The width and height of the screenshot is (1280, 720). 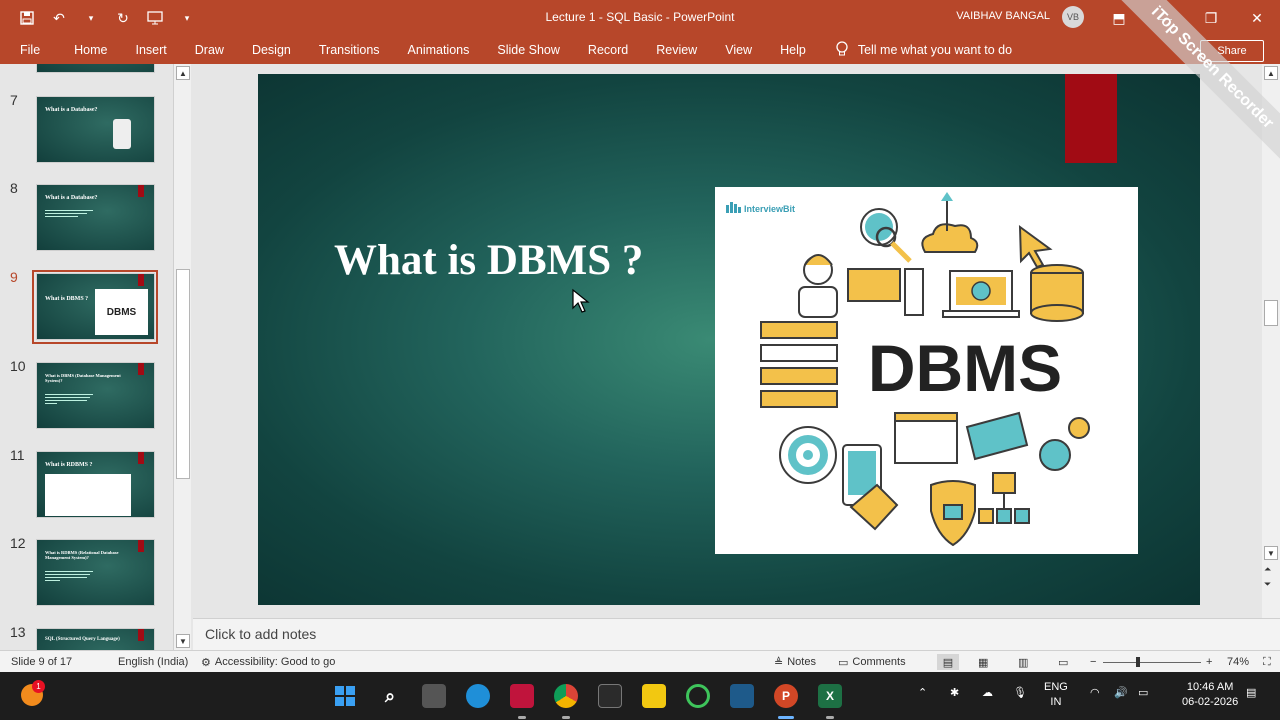 I want to click on accessibility-icon: ⚙, so click(x=206, y=662).